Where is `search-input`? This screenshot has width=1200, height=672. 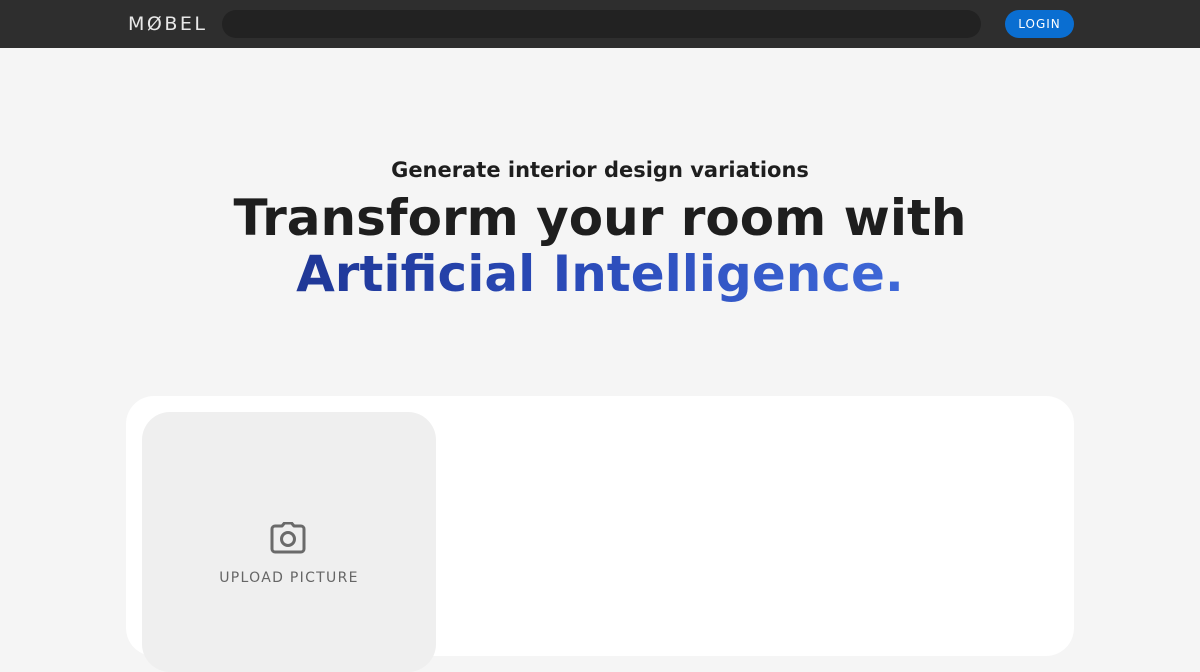 search-input is located at coordinates (601, 24).